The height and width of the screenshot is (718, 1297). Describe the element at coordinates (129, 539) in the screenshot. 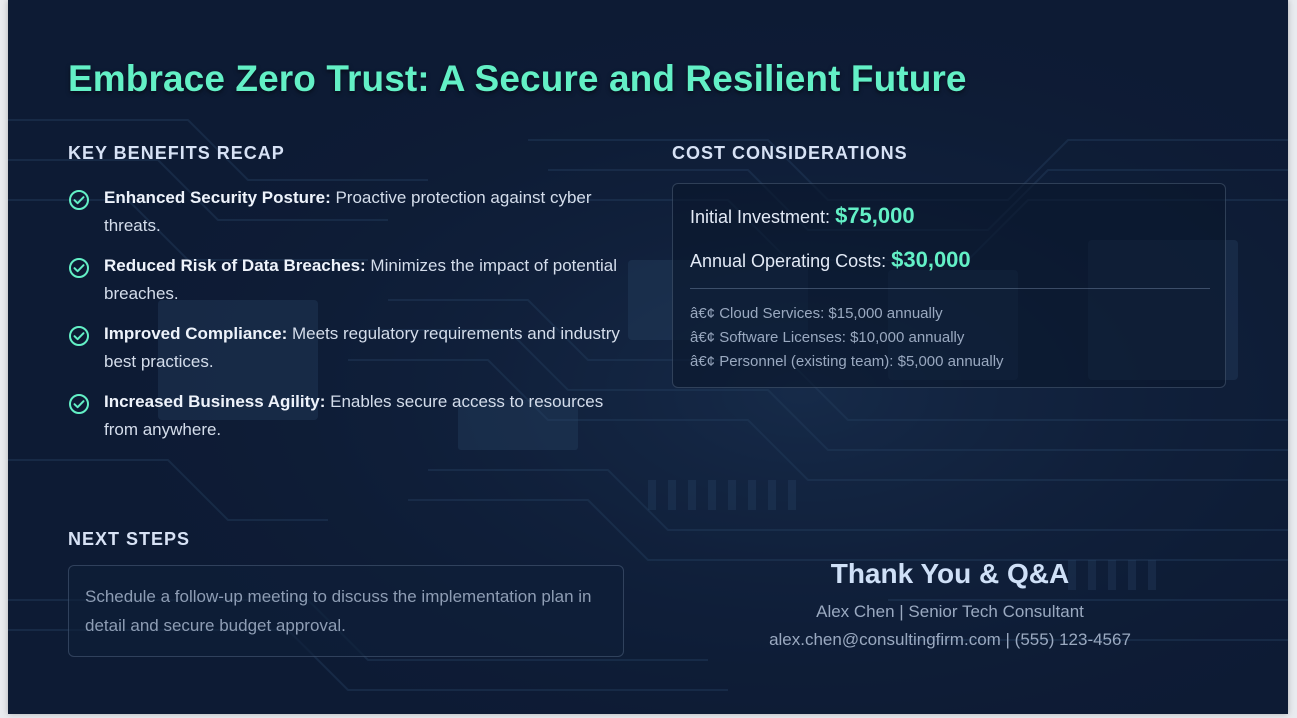

I see `next-steps-heading: NEXT STEPS` at that location.